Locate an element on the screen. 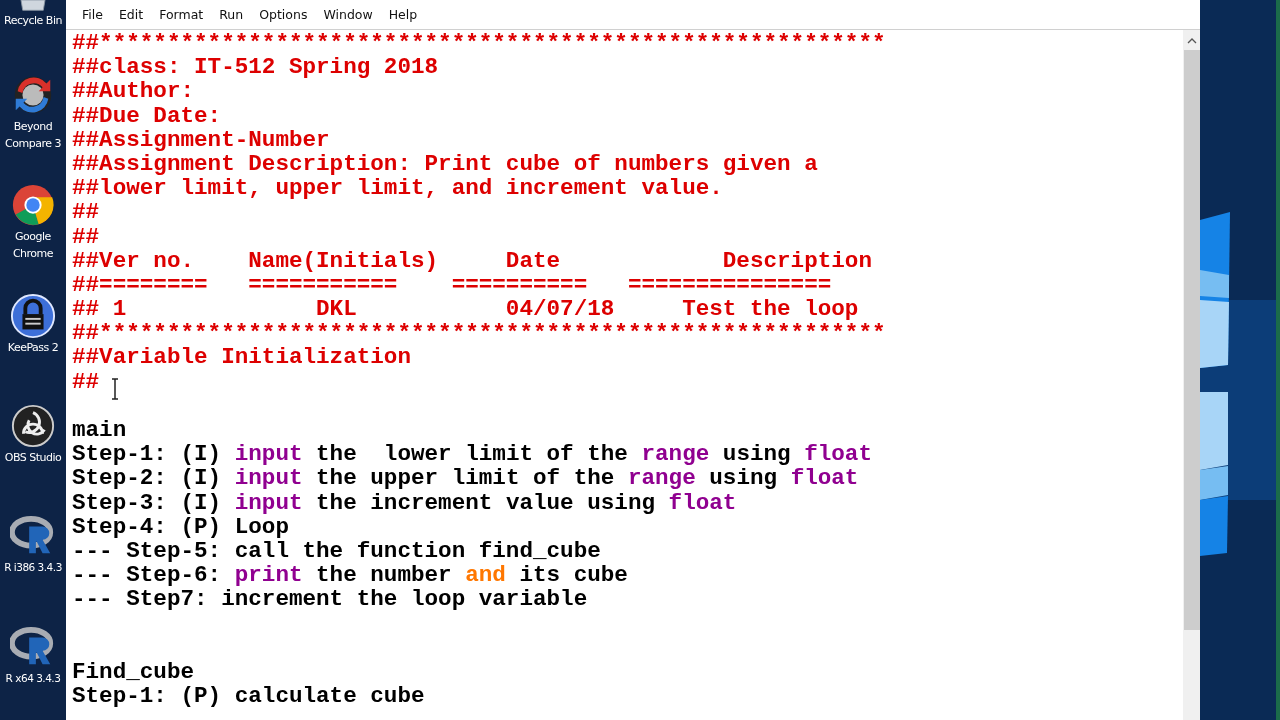  code-line: ##Variable Initialization is located at coordinates (241, 357).